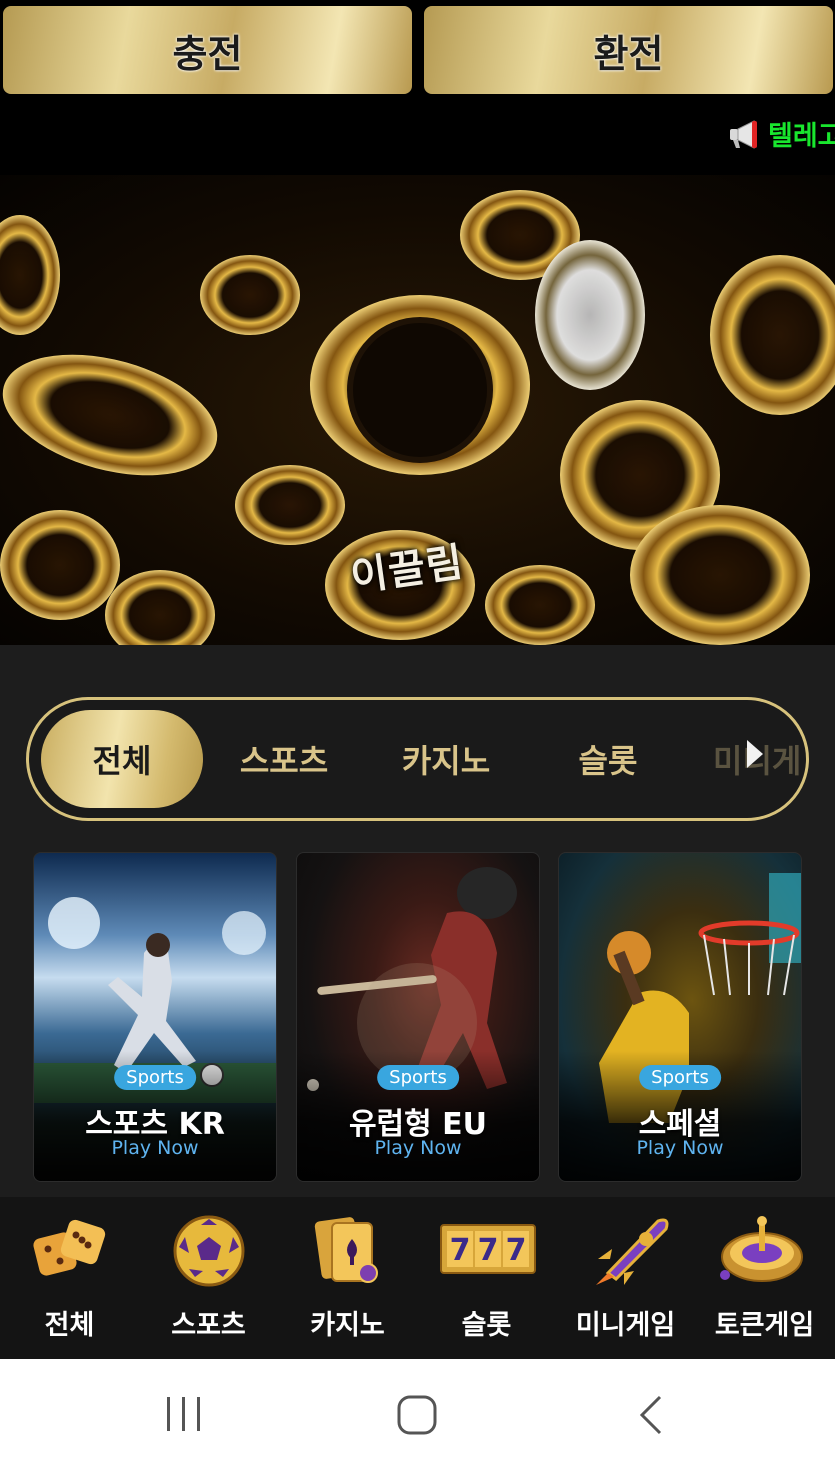 The image size is (835, 1471). I want to click on notice-marquee: 텔레고, so click(417, 136).